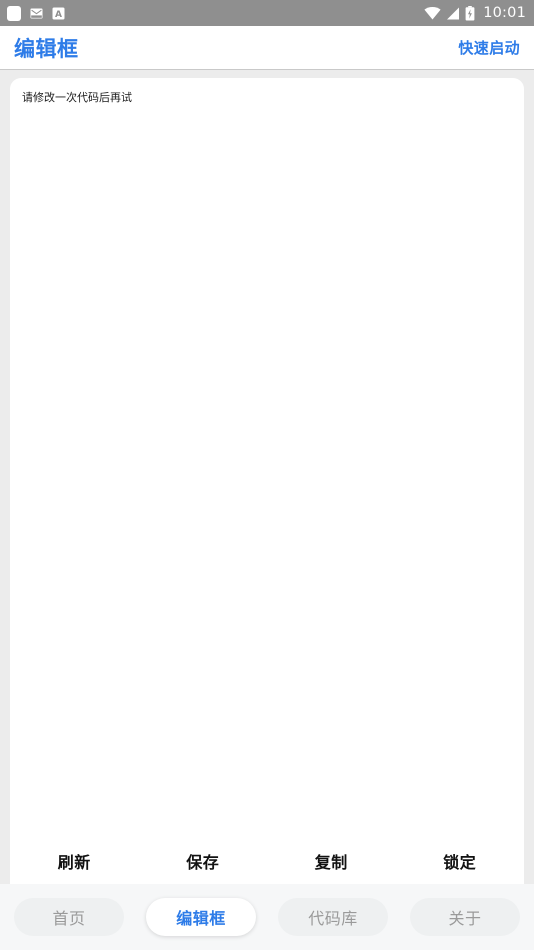 This screenshot has height=950, width=534. I want to click on letter-a-icon: A, so click(58, 13).